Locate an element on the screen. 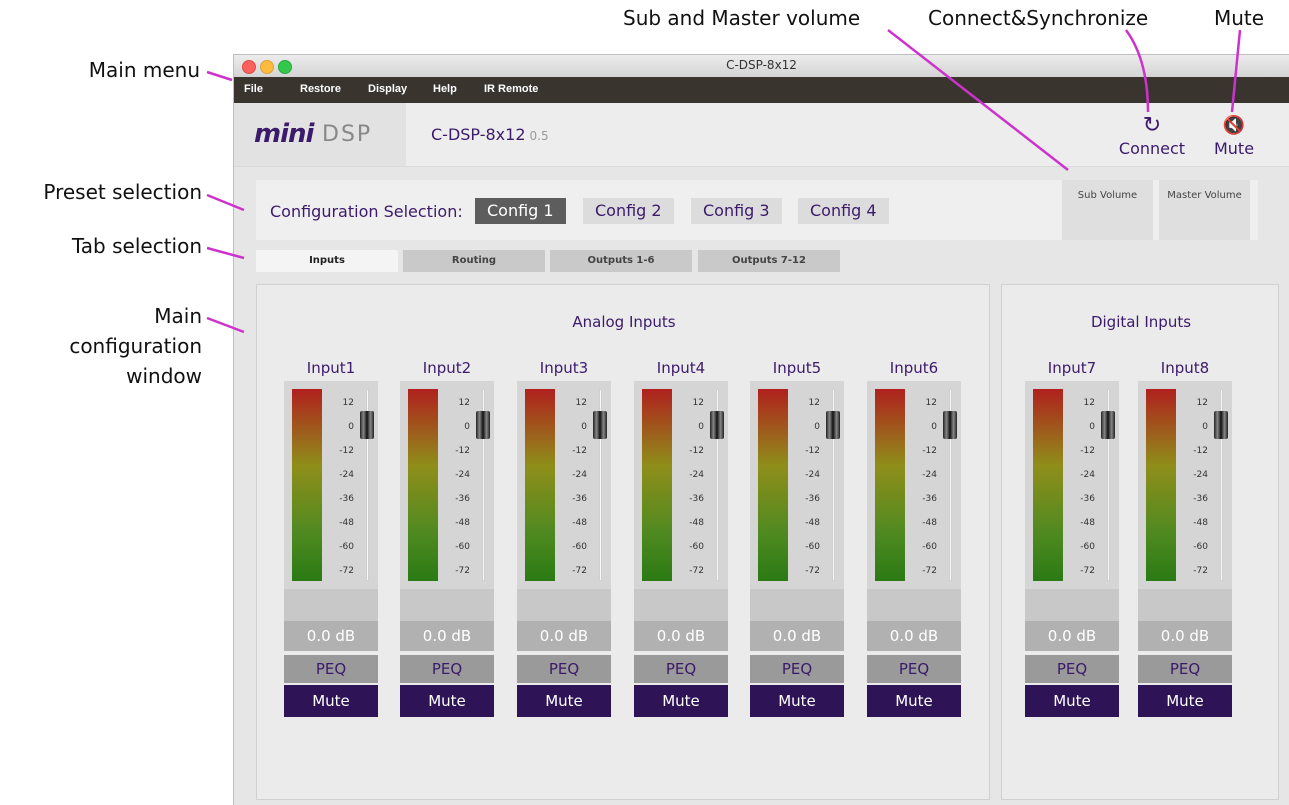 This screenshot has height=805, width=1289. scale-tick: 12 is located at coordinates (348, 403).